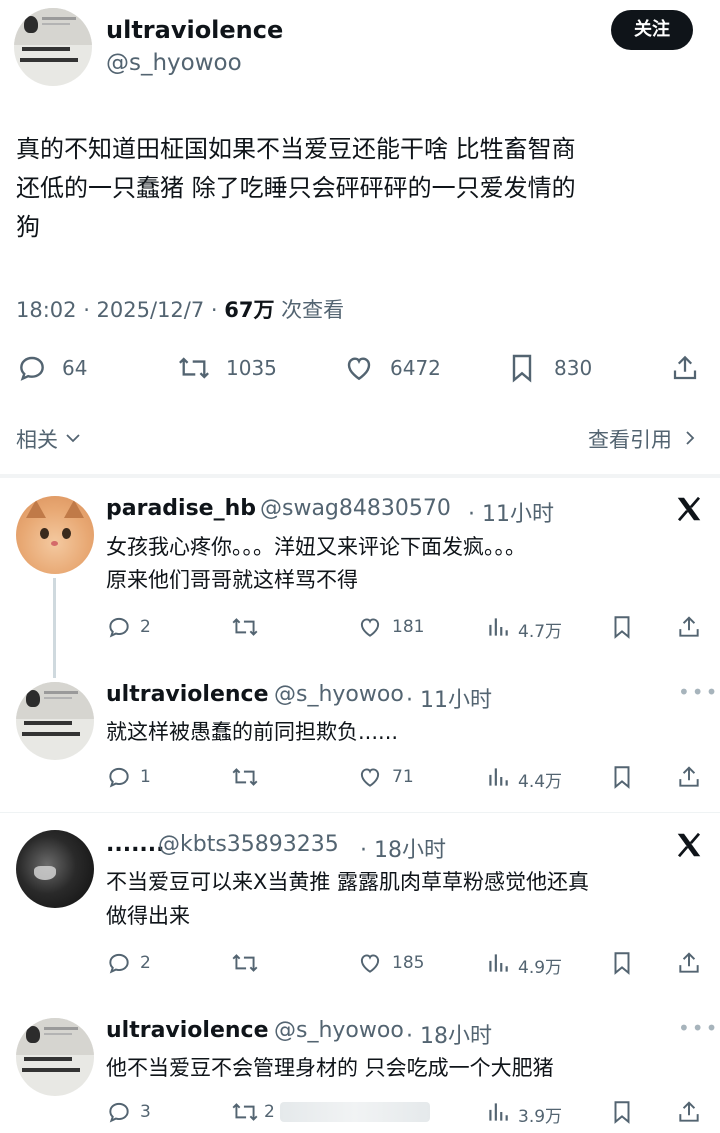  I want to click on view-count: 4.4万, so click(540, 782).